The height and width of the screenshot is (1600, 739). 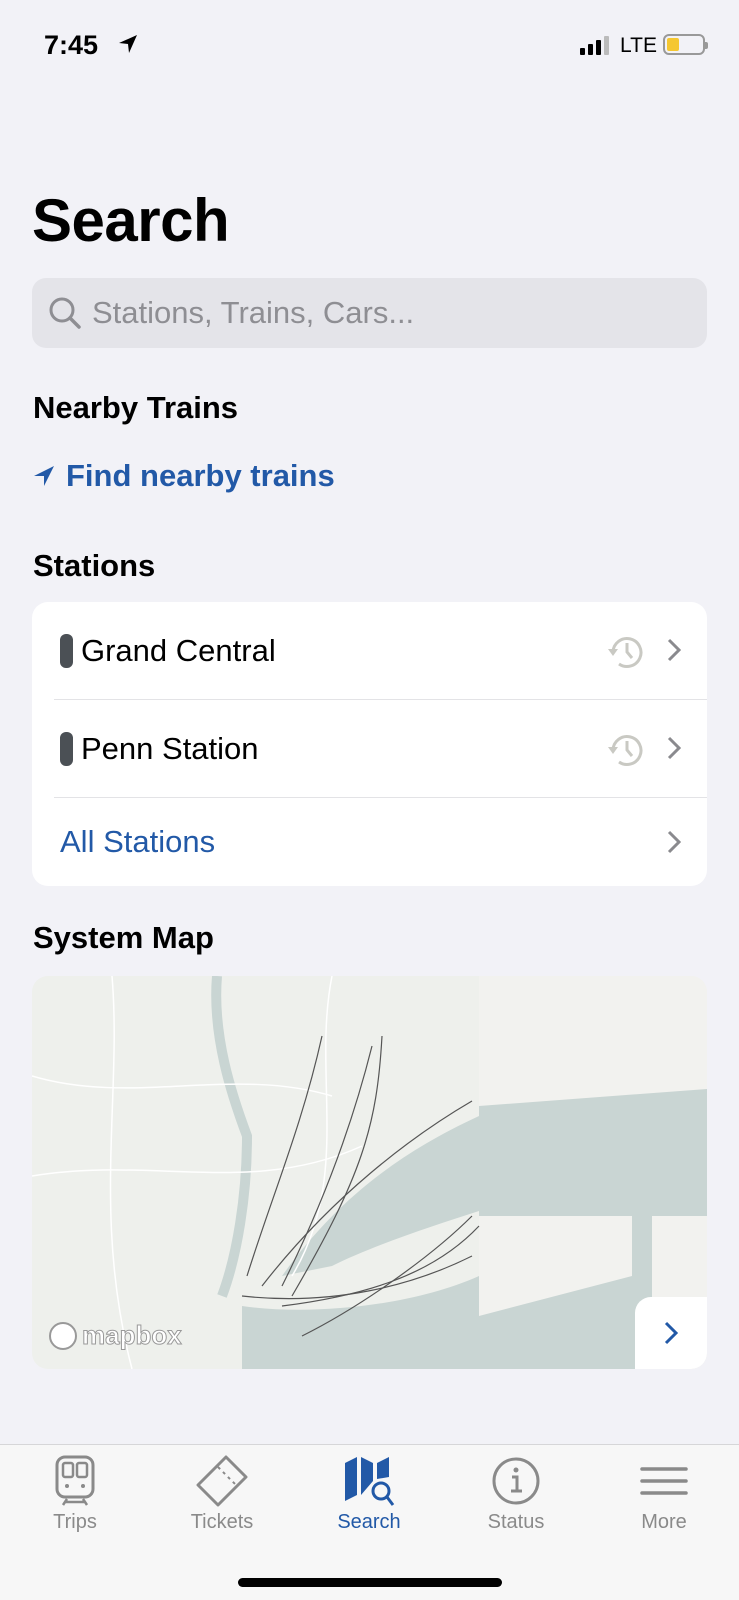 I want to click on ticket-icon, so click(x=222, y=1481).